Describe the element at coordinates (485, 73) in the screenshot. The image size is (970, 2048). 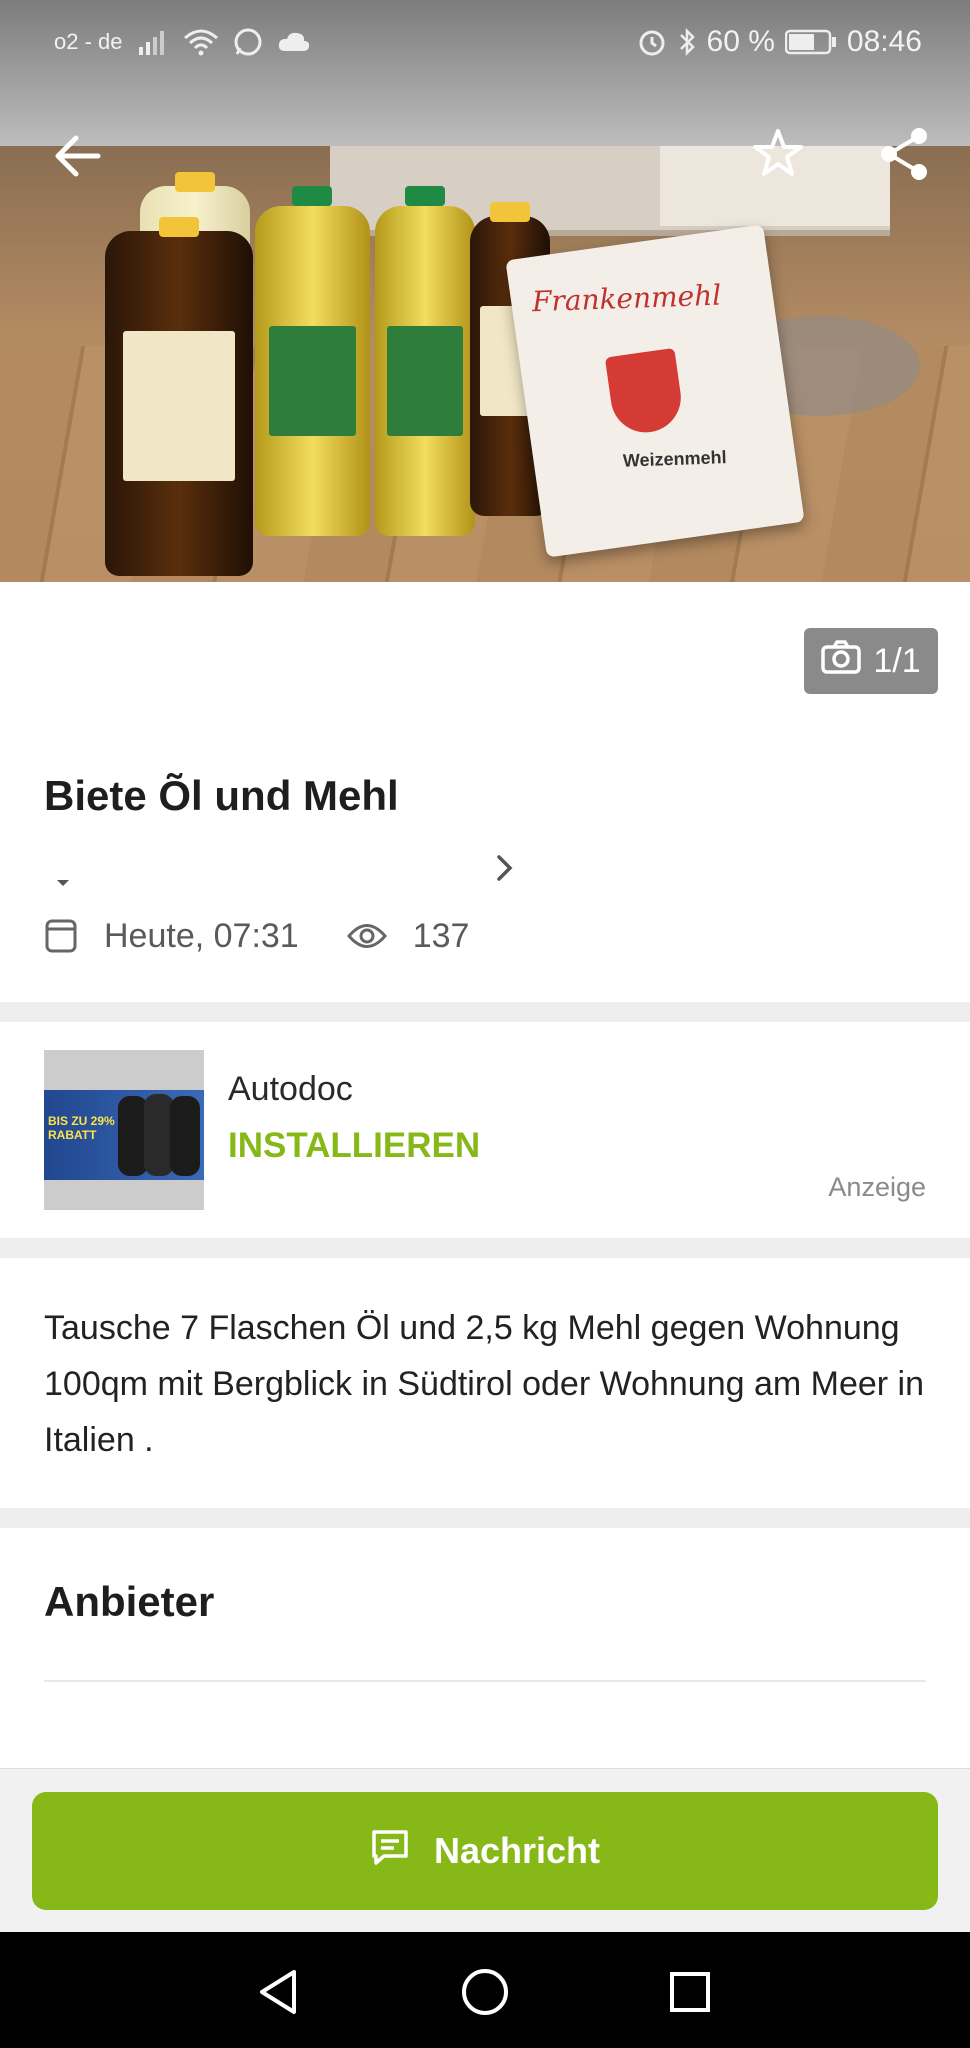
I see `status-bar: o2 - de 60 % 08:46` at that location.